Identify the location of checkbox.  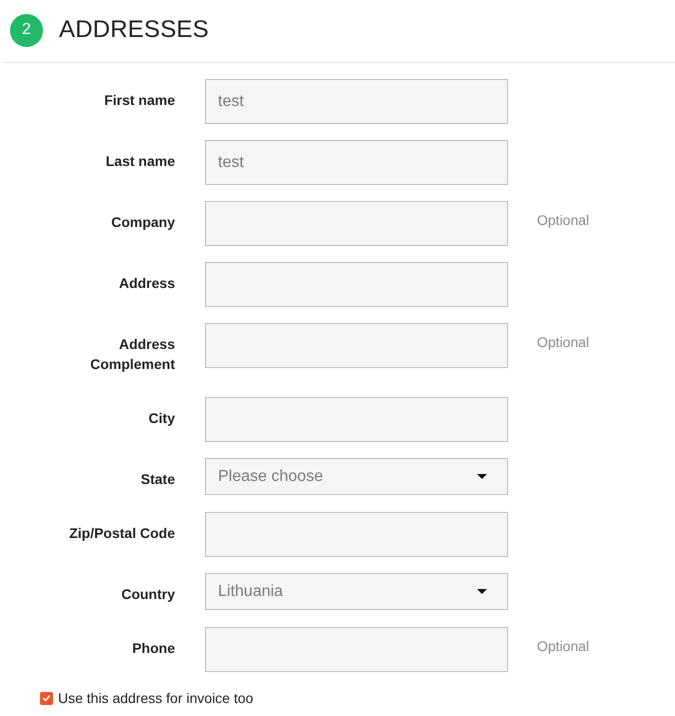
(46, 698).